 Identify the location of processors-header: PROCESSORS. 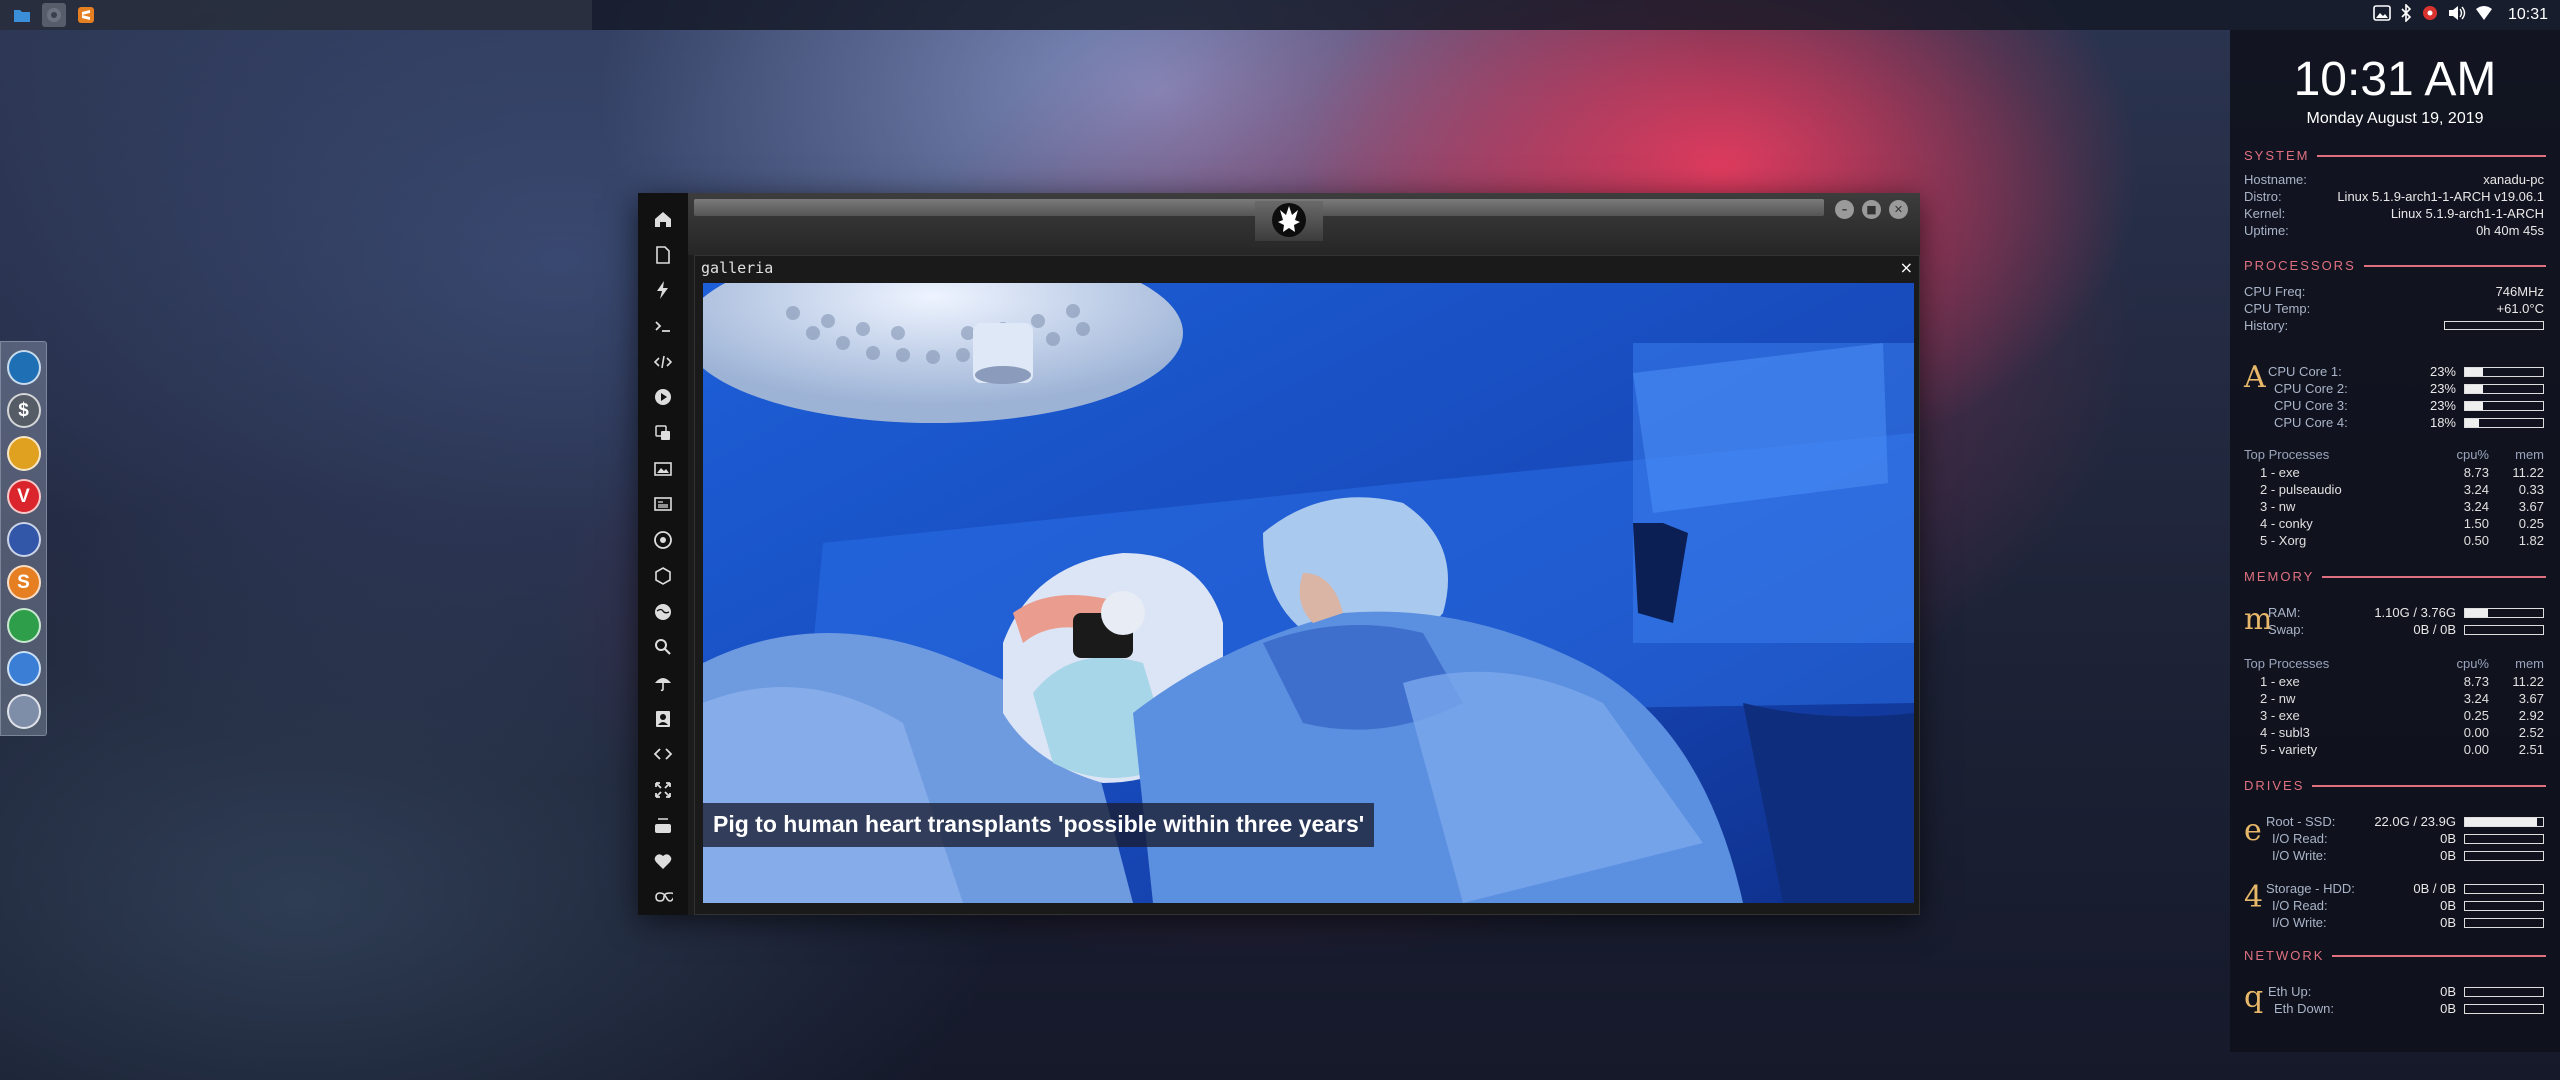
(2300, 265).